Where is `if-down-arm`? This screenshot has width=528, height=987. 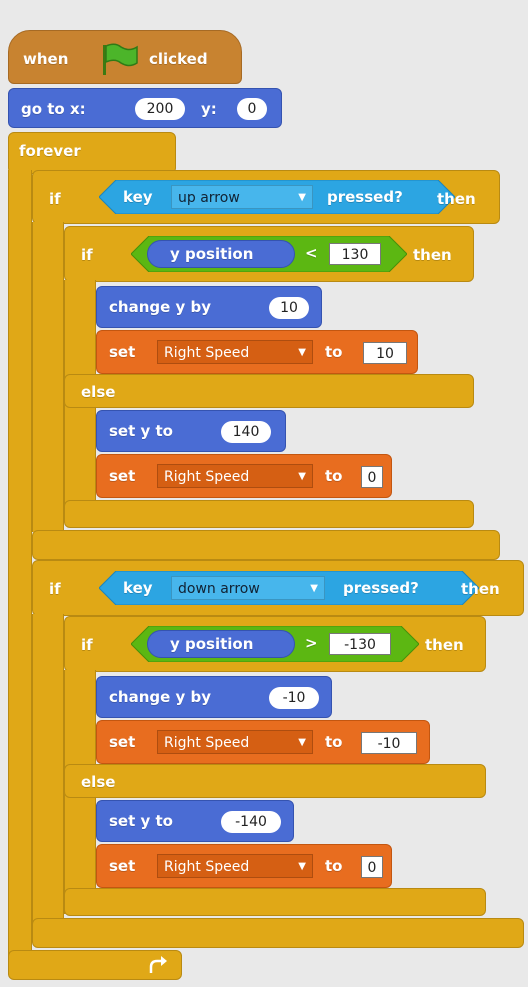 if-down-arm is located at coordinates (48, 773).